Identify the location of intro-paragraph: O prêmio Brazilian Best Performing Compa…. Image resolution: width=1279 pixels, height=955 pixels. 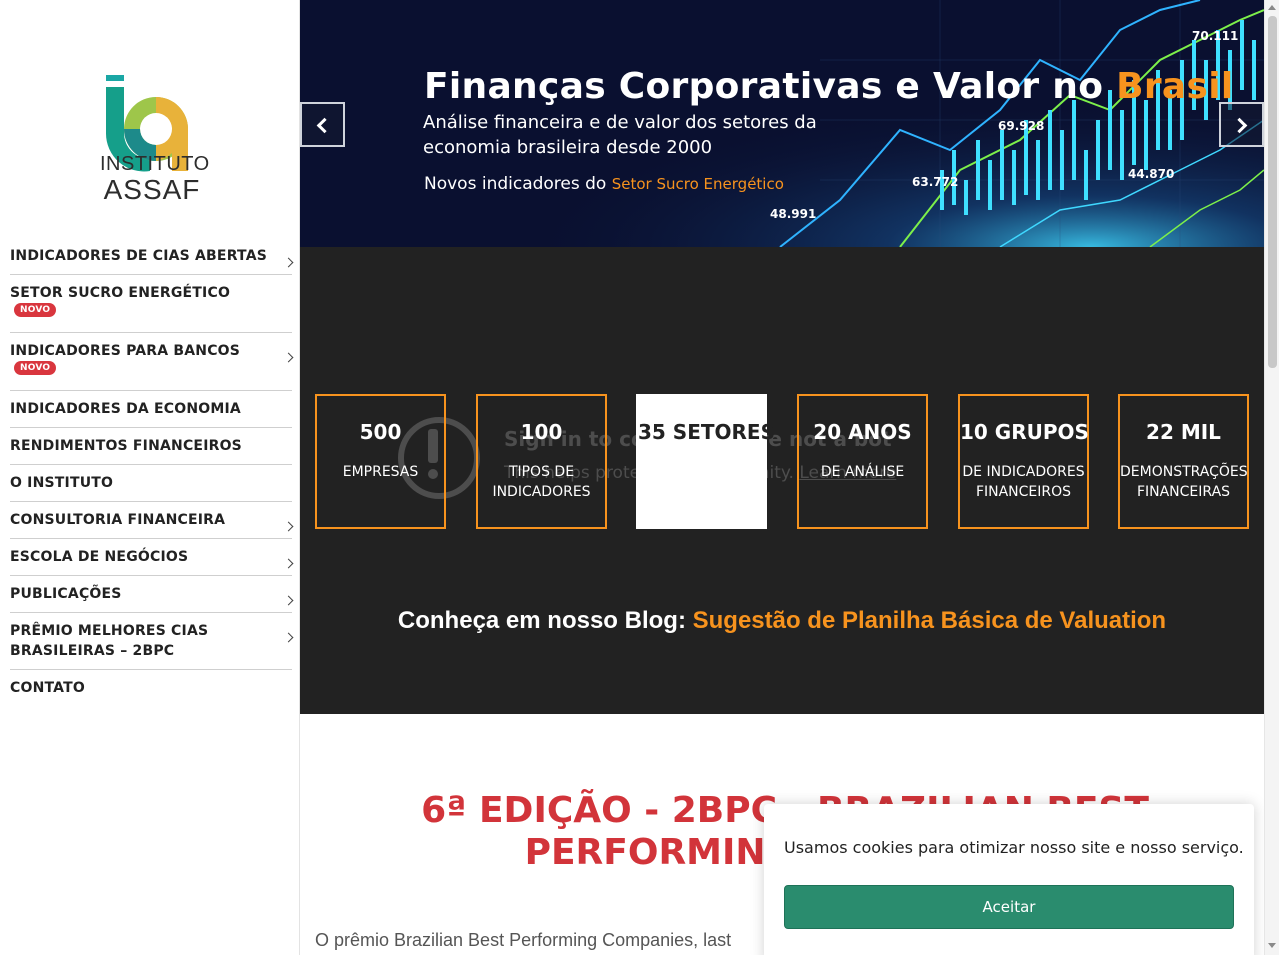
(523, 940).